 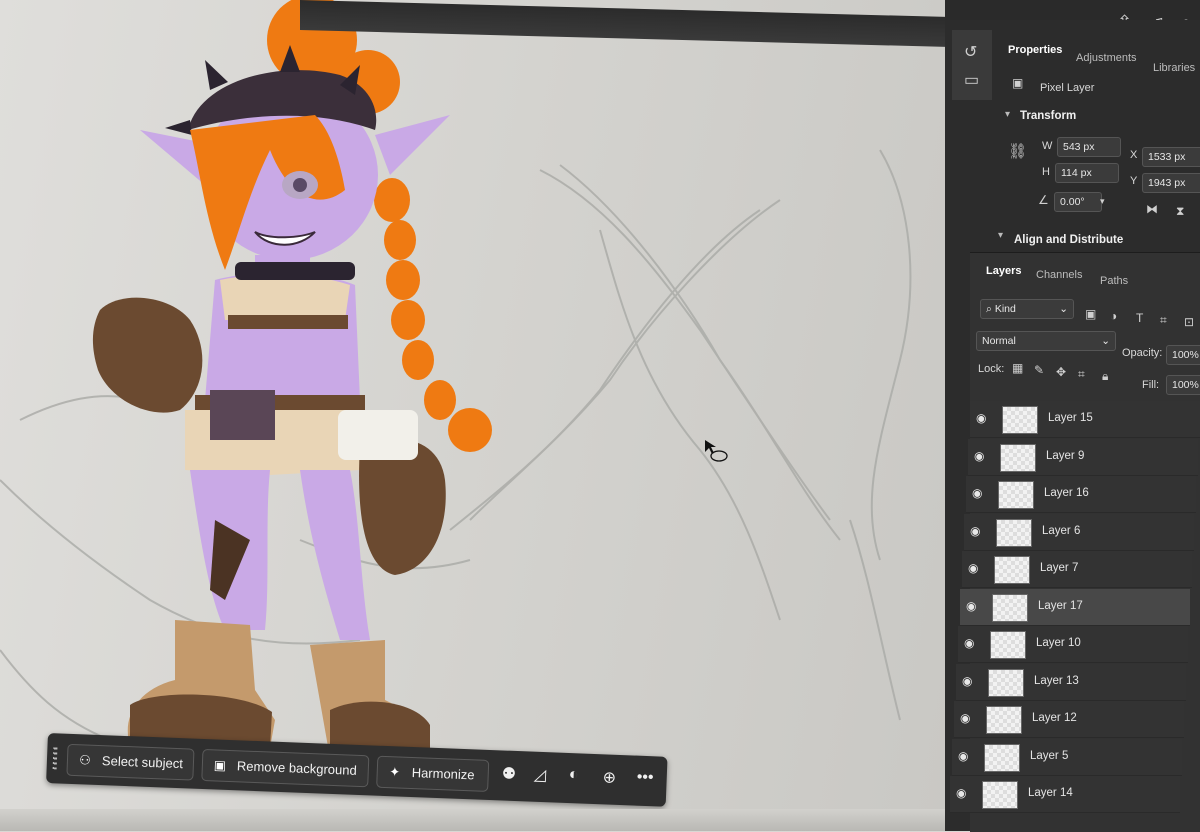 I want to click on lock-transparency-icon: ▦, so click(x=1017, y=368).